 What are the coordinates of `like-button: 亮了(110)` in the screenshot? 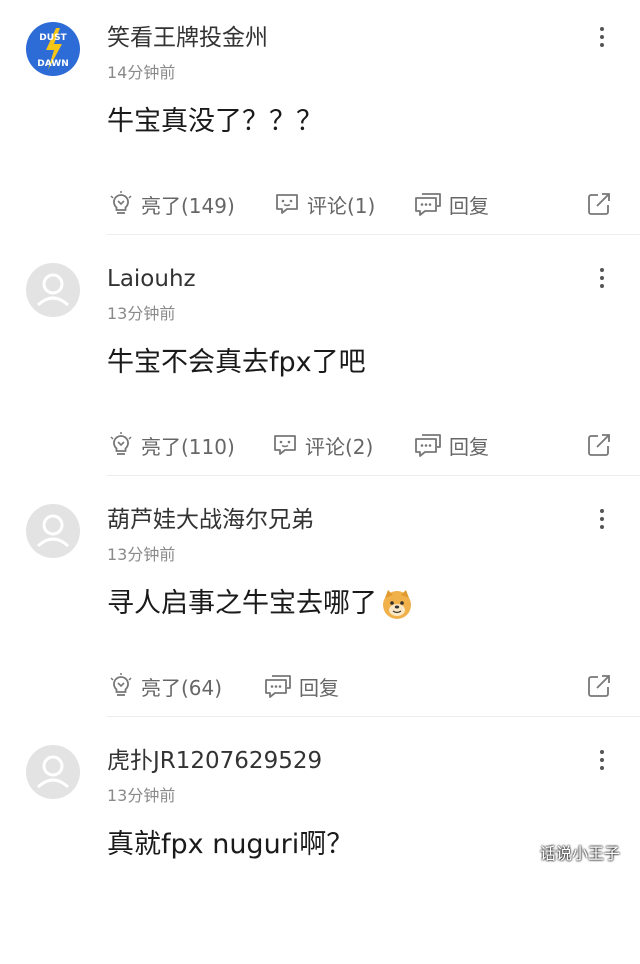 It's located at (171, 445).